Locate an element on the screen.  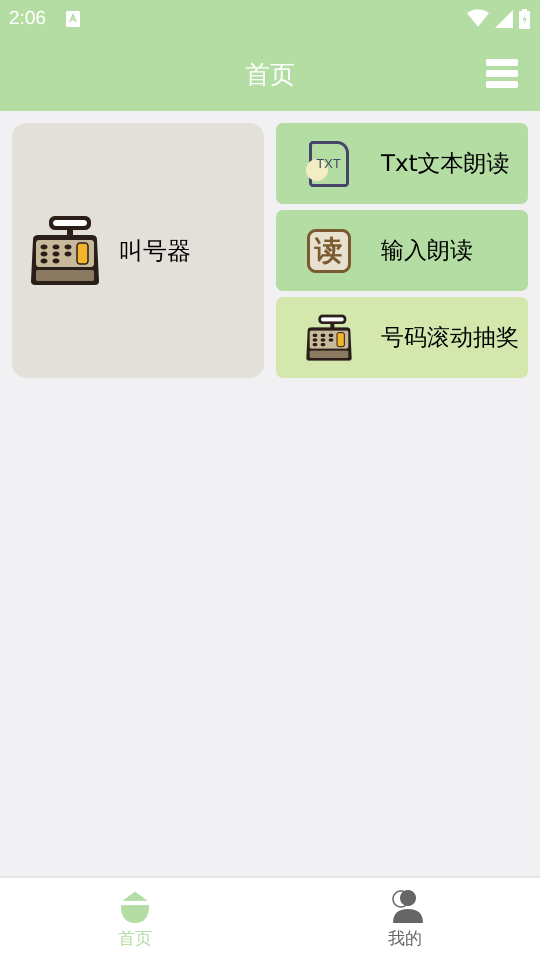
read-character-icon: 读 is located at coordinates (328, 250).